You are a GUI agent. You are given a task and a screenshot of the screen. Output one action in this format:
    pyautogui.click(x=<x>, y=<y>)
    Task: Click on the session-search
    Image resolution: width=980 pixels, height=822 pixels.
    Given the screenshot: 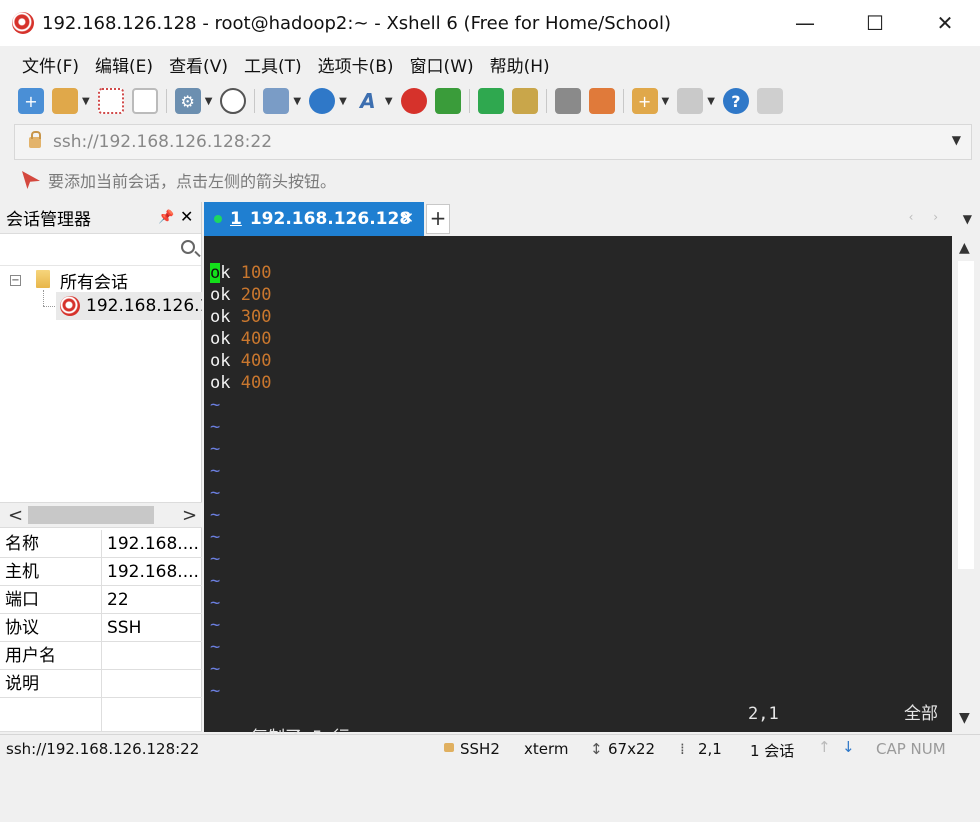 What is the action you would take?
    pyautogui.click(x=100, y=250)
    